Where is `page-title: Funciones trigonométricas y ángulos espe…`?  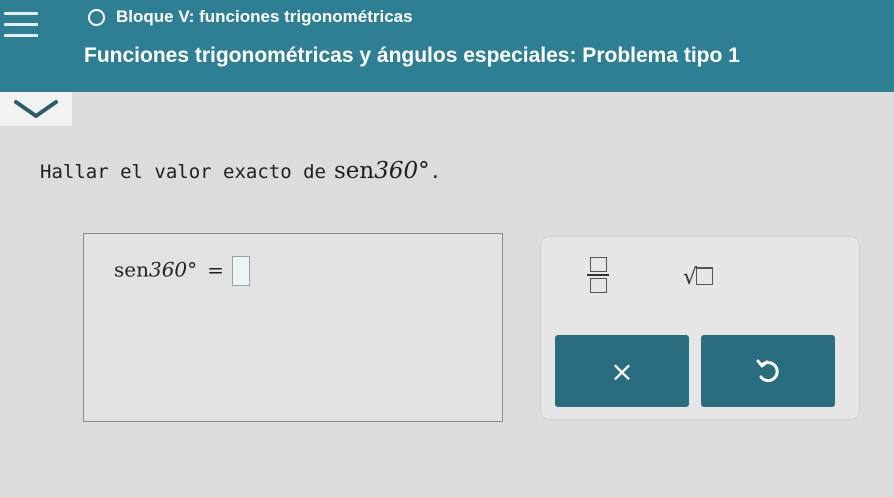 page-title: Funciones trigonométricas y ángulos espe… is located at coordinates (412, 55).